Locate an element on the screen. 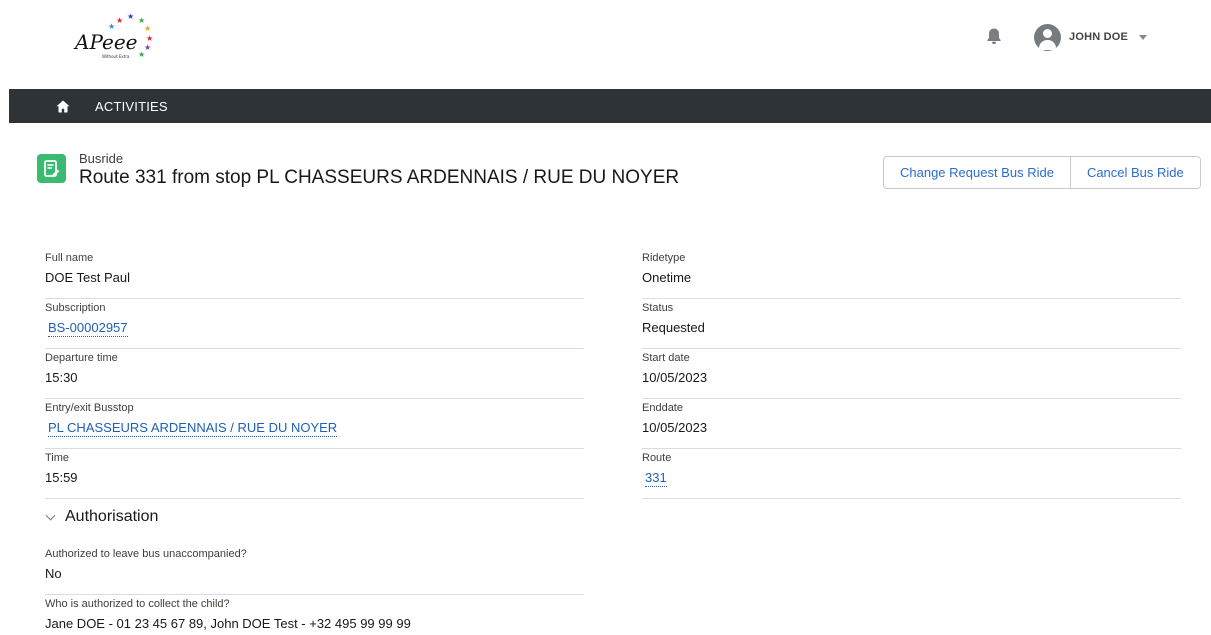  cancel-bus-ride-button: Cancel Bus Ride is located at coordinates (1134, 172).